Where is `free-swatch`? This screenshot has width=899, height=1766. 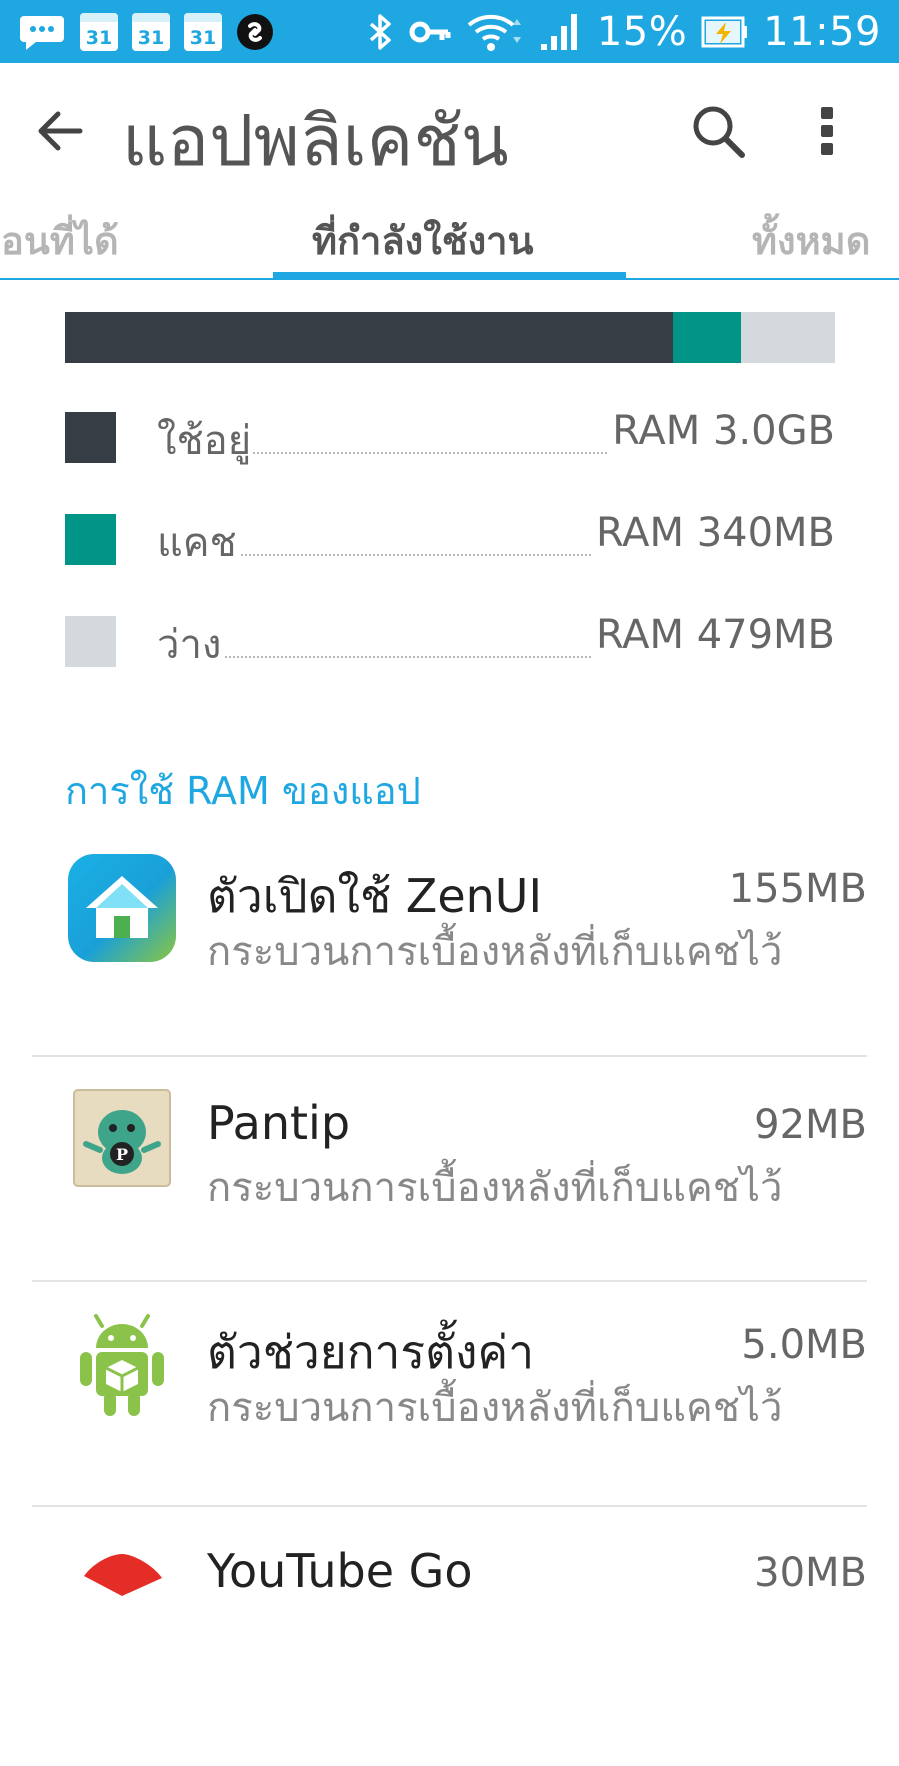 free-swatch is located at coordinates (90, 641).